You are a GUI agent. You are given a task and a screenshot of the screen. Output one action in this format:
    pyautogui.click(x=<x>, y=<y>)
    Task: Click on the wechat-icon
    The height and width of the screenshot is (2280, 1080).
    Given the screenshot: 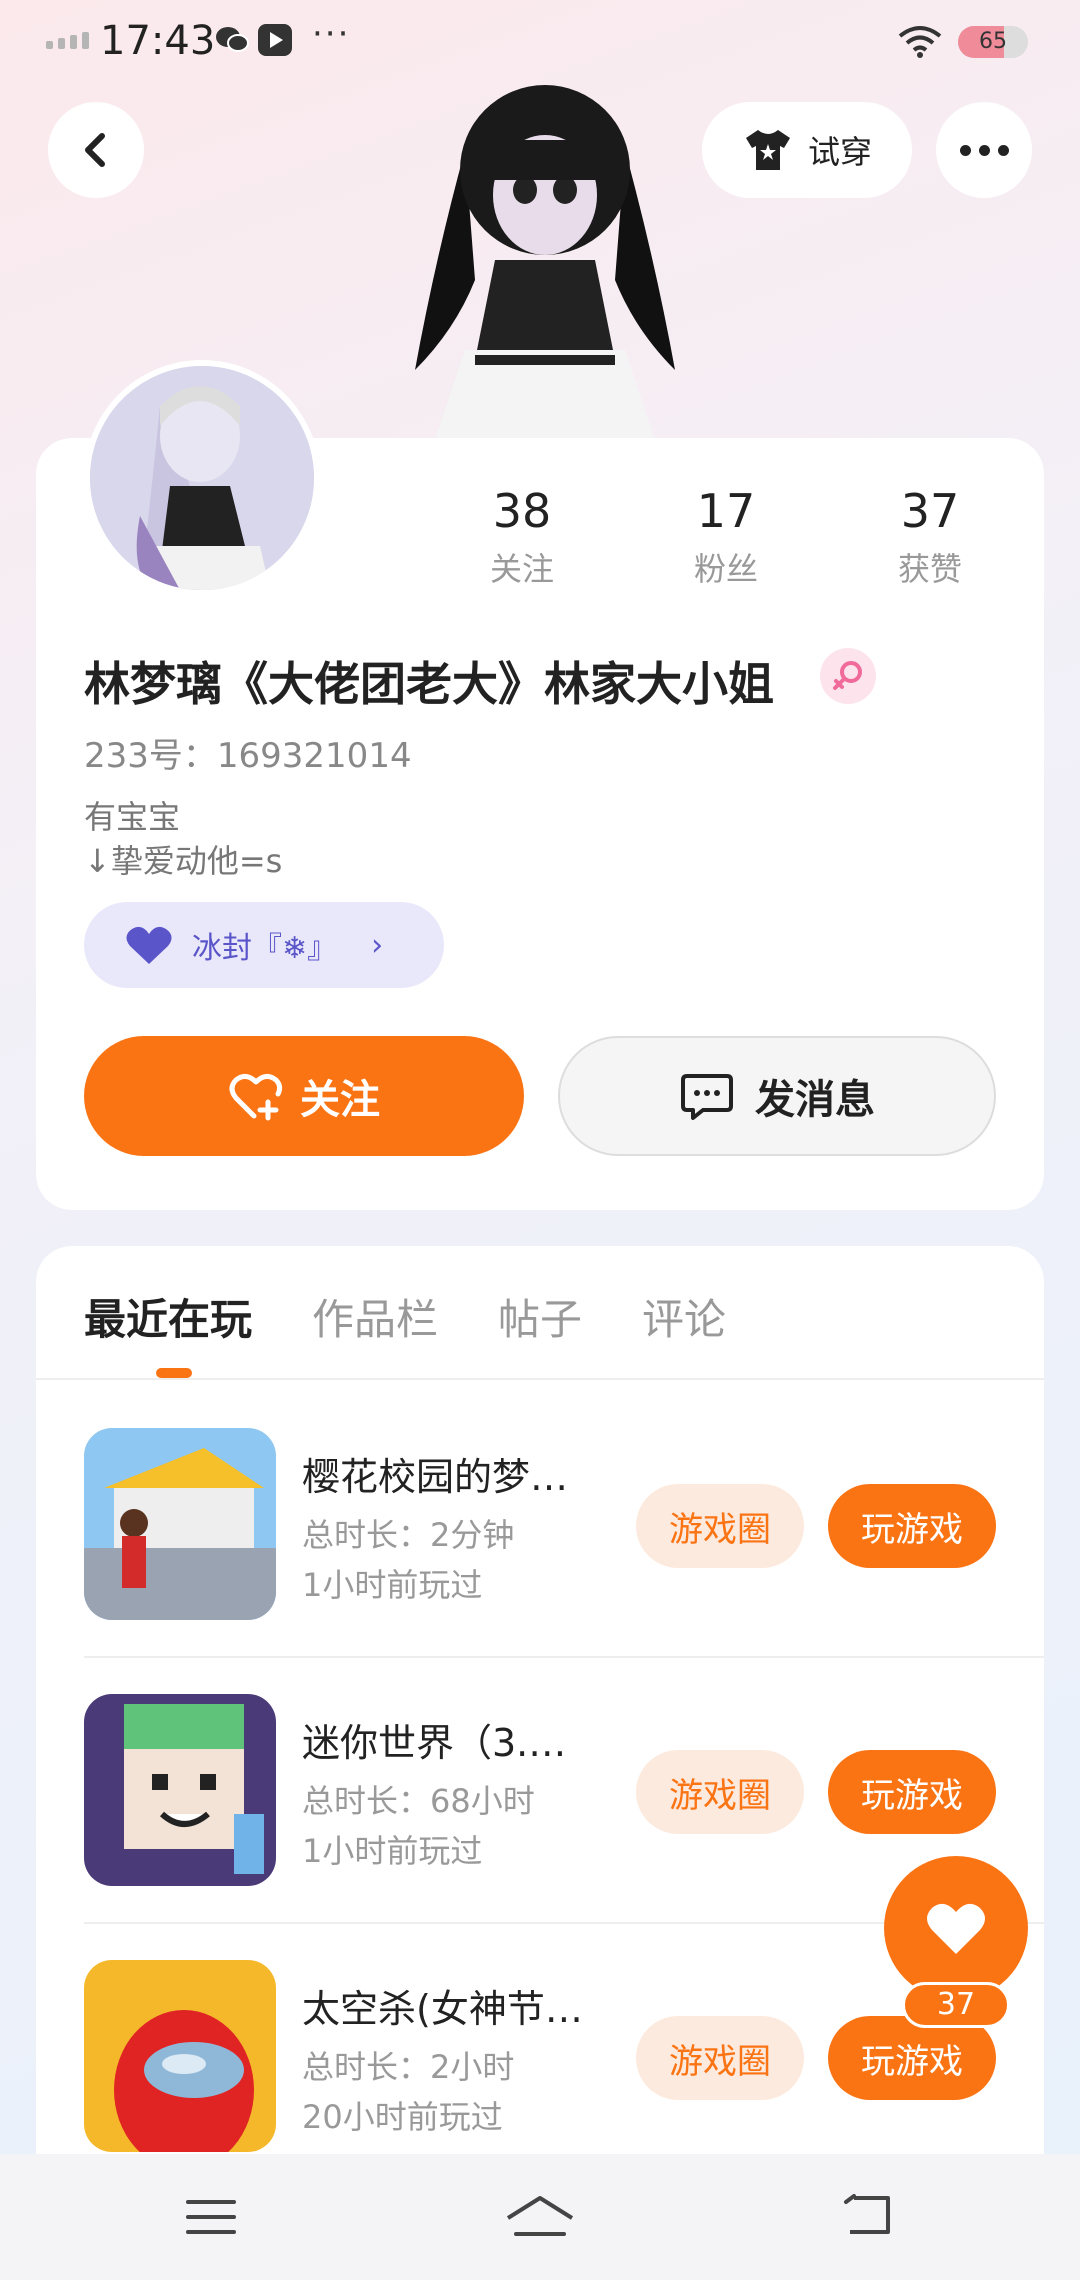 What is the action you would take?
    pyautogui.click(x=232, y=39)
    